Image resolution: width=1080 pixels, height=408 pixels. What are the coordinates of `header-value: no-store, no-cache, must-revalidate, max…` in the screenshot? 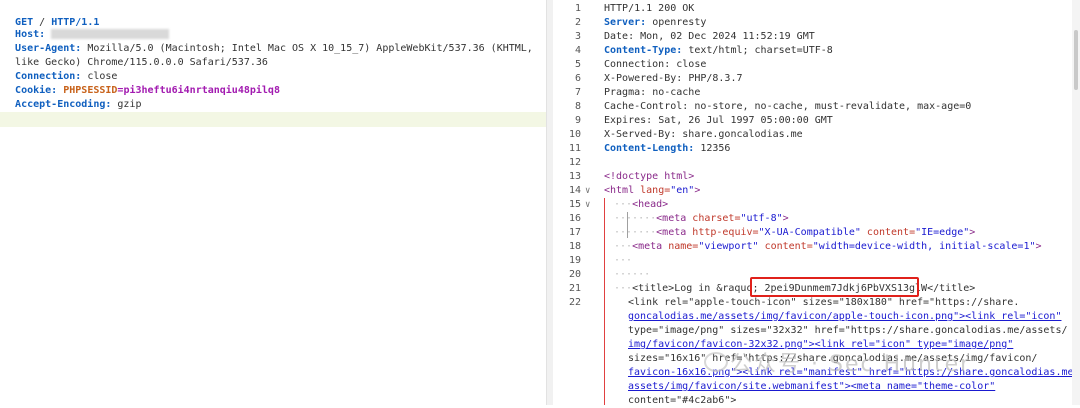 It's located at (833, 106).